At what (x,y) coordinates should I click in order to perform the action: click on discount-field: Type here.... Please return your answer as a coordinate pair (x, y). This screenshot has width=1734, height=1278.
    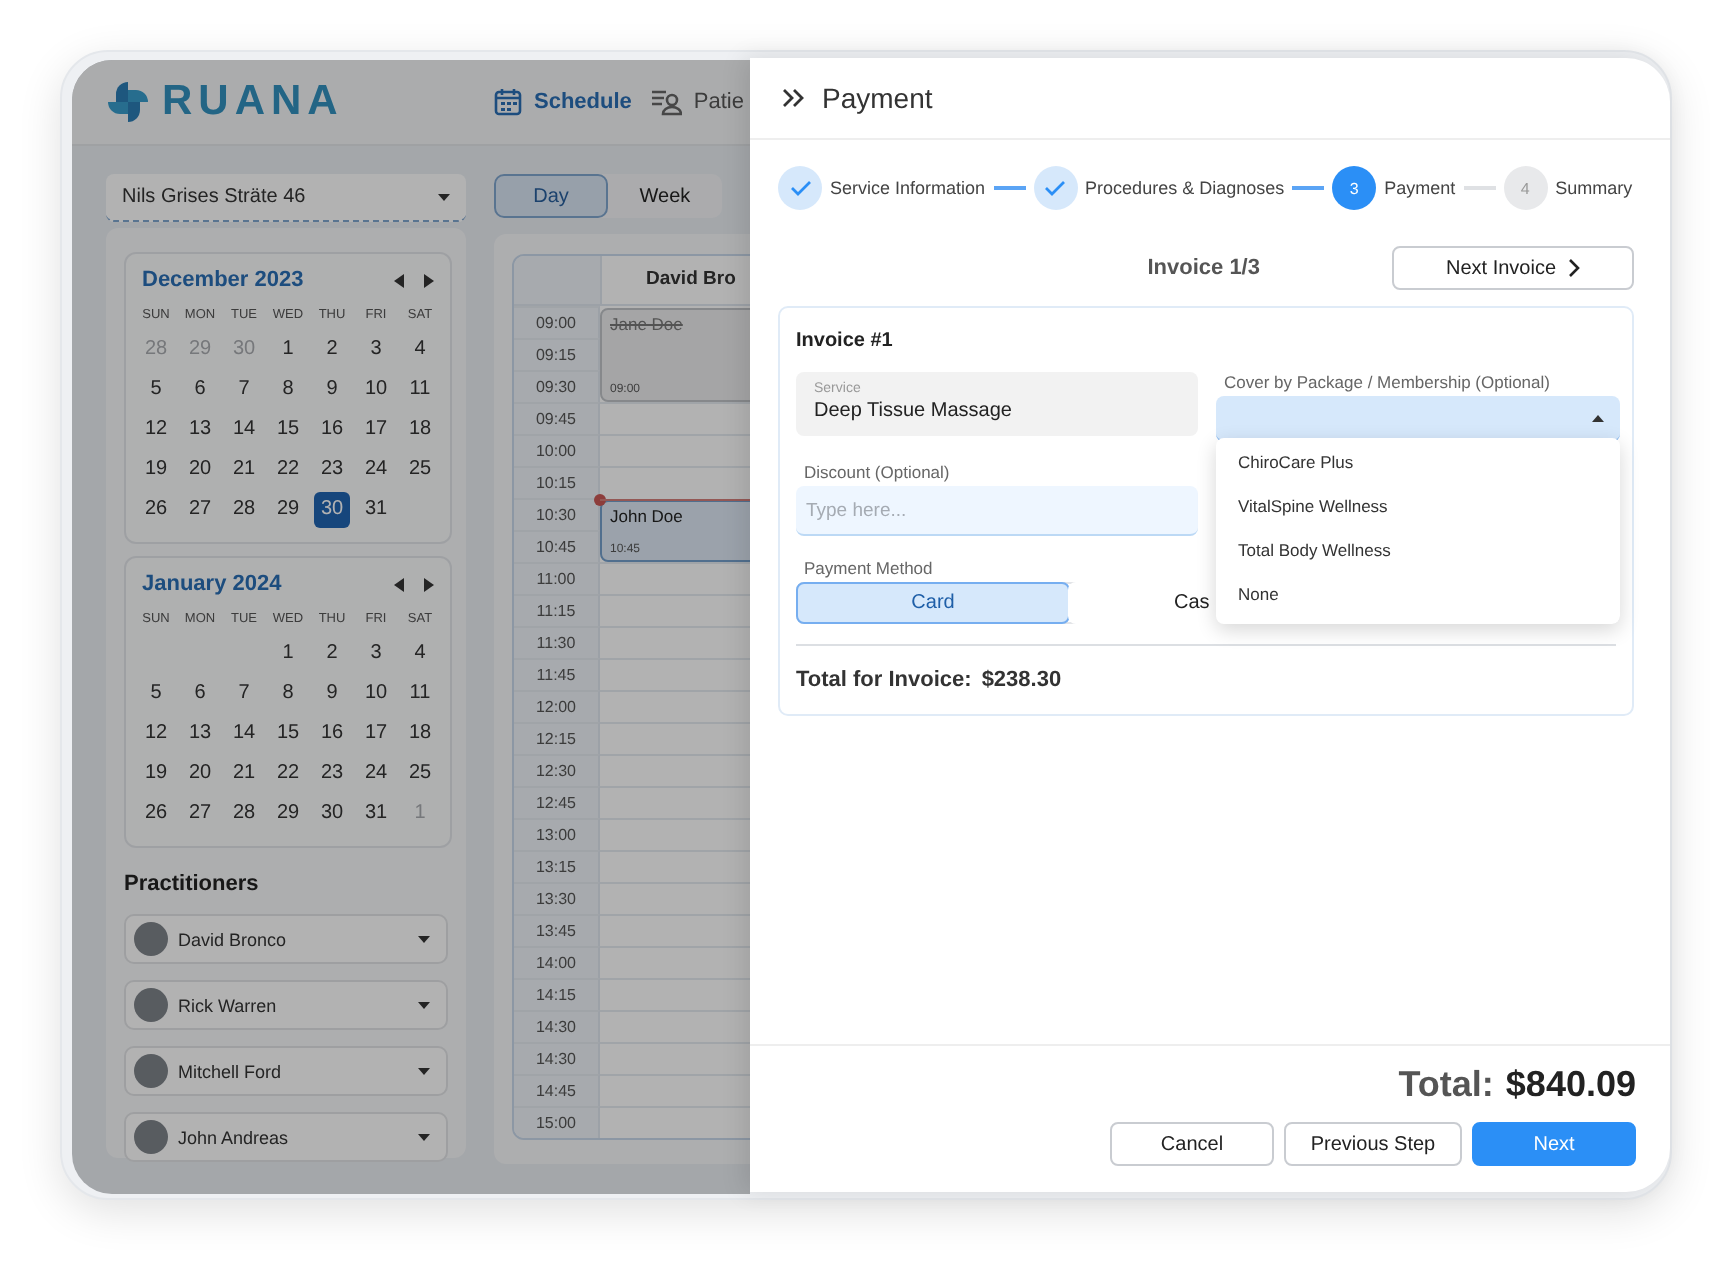
    Looking at the image, I should click on (997, 511).